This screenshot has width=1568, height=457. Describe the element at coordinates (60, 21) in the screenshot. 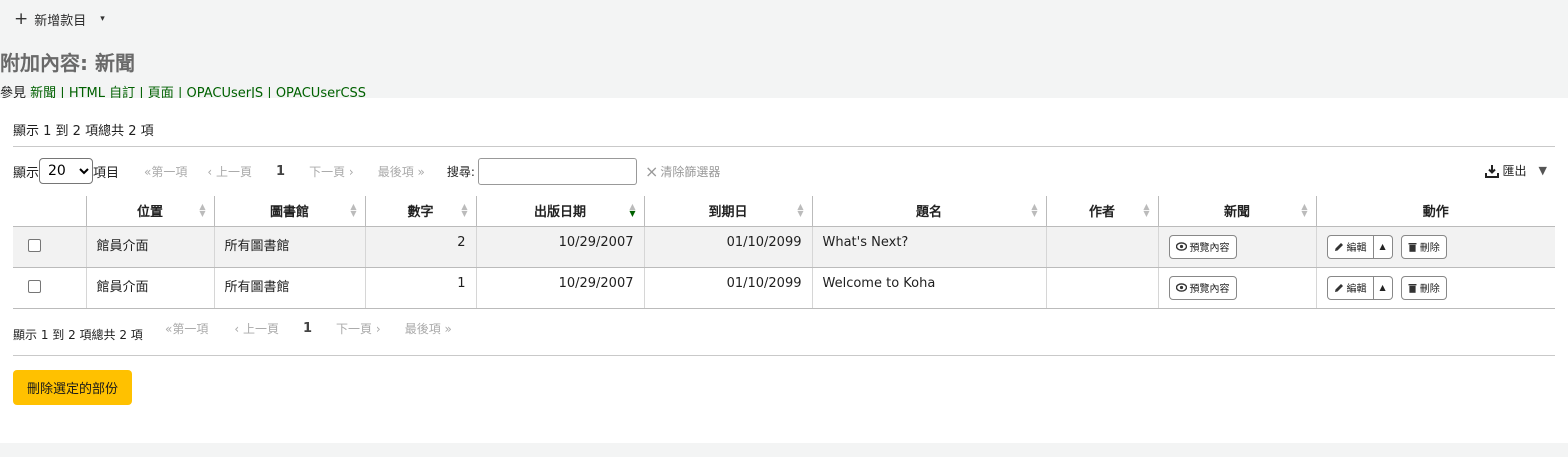

I see `new-entry-label: 新增款目` at that location.